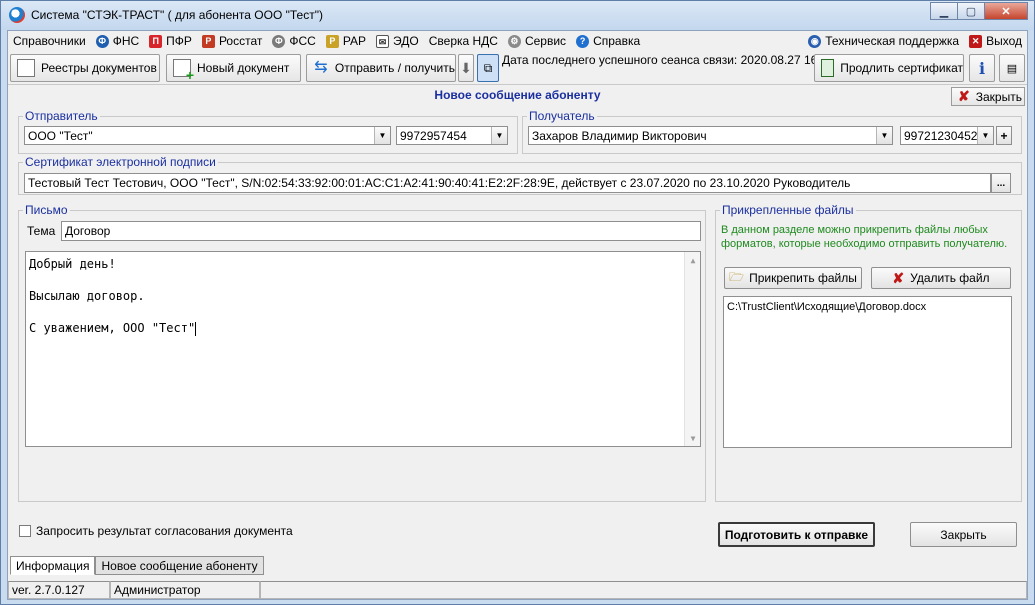 This screenshot has height=605, width=1035. I want to click on pdf-button: ▤, so click(1012, 68).